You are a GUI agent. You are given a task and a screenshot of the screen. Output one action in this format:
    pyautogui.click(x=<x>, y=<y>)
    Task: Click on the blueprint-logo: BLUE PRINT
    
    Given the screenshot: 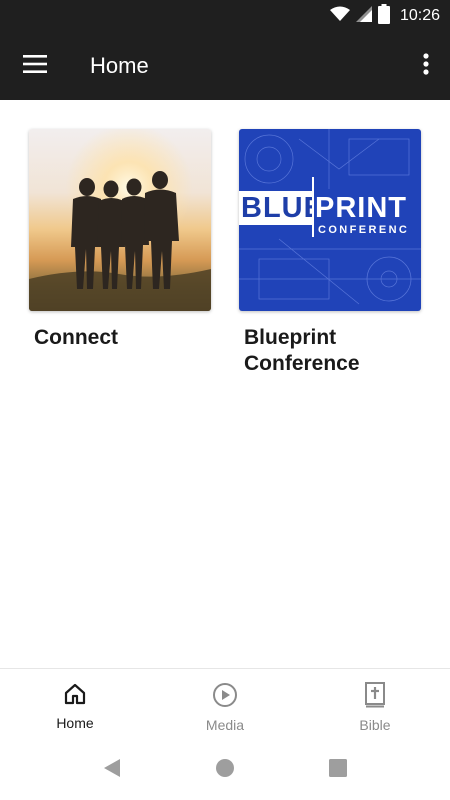 What is the action you would take?
    pyautogui.click(x=330, y=208)
    